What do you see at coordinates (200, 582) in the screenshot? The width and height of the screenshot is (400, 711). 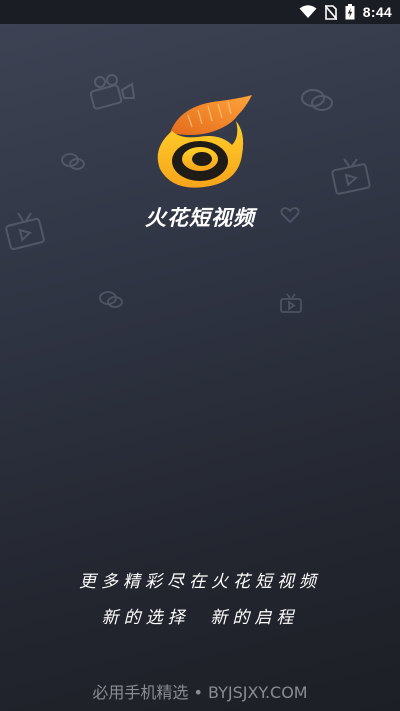 I see `slogan-line-1: 更多精彩尽在火花短视频` at bounding box center [200, 582].